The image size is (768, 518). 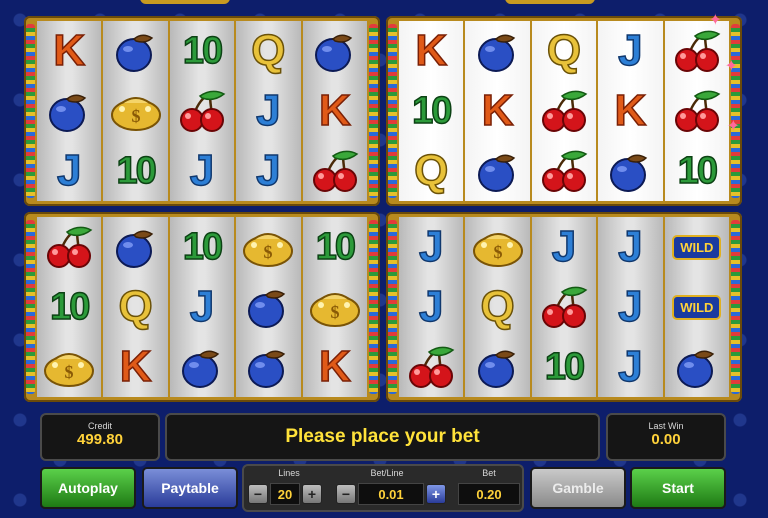 I want to click on lines-increase-button: +, so click(x=312, y=494).